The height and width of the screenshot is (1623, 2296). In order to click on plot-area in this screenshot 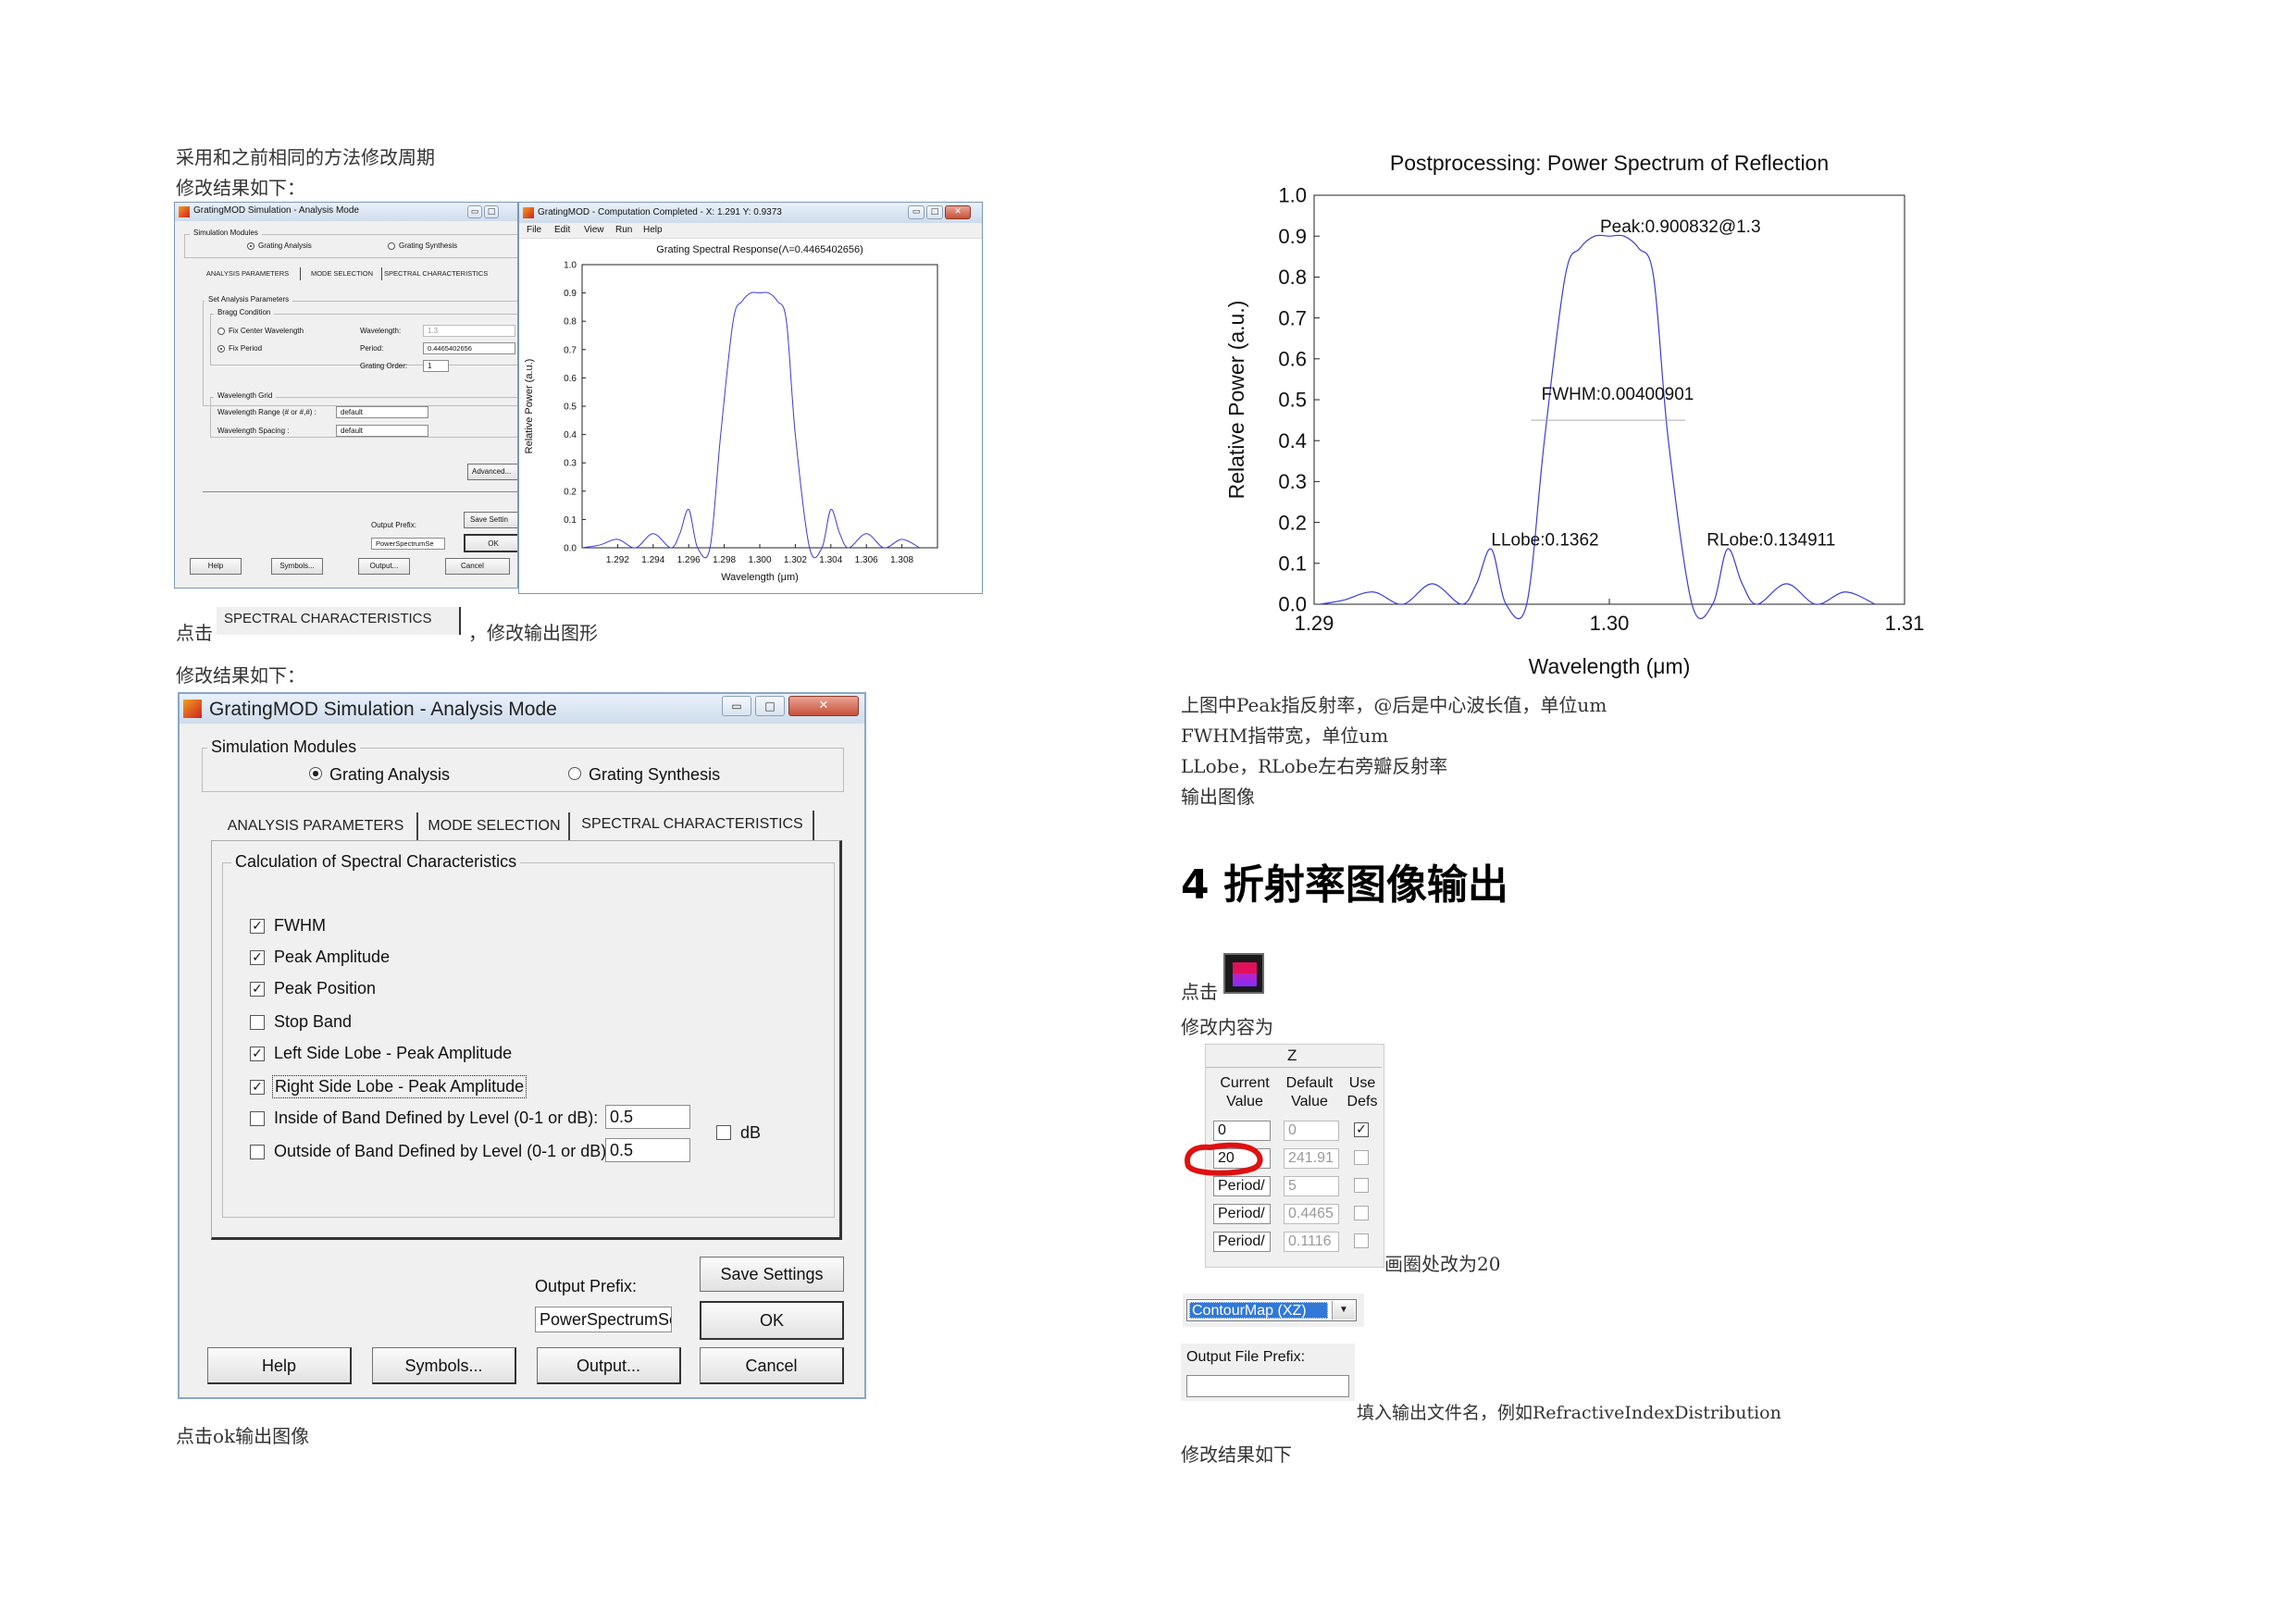, I will do `click(760, 406)`.